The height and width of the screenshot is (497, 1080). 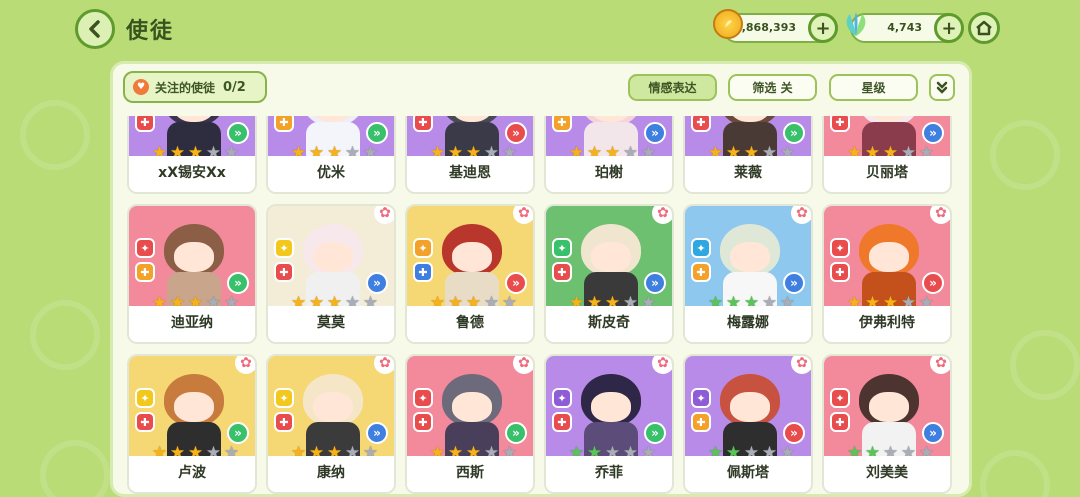 What do you see at coordinates (470, 474) in the screenshot?
I see `character-name: 西斯` at bounding box center [470, 474].